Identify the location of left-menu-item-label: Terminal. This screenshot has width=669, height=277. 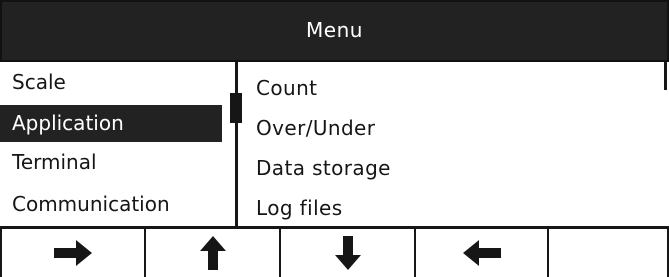
(54, 162).